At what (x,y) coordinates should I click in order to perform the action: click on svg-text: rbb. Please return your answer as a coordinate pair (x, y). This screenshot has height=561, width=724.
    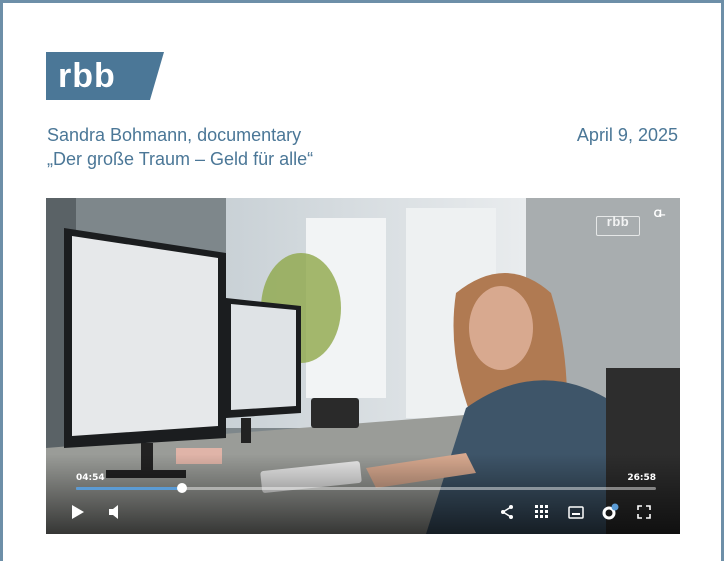
    Looking at the image, I should click on (87, 76).